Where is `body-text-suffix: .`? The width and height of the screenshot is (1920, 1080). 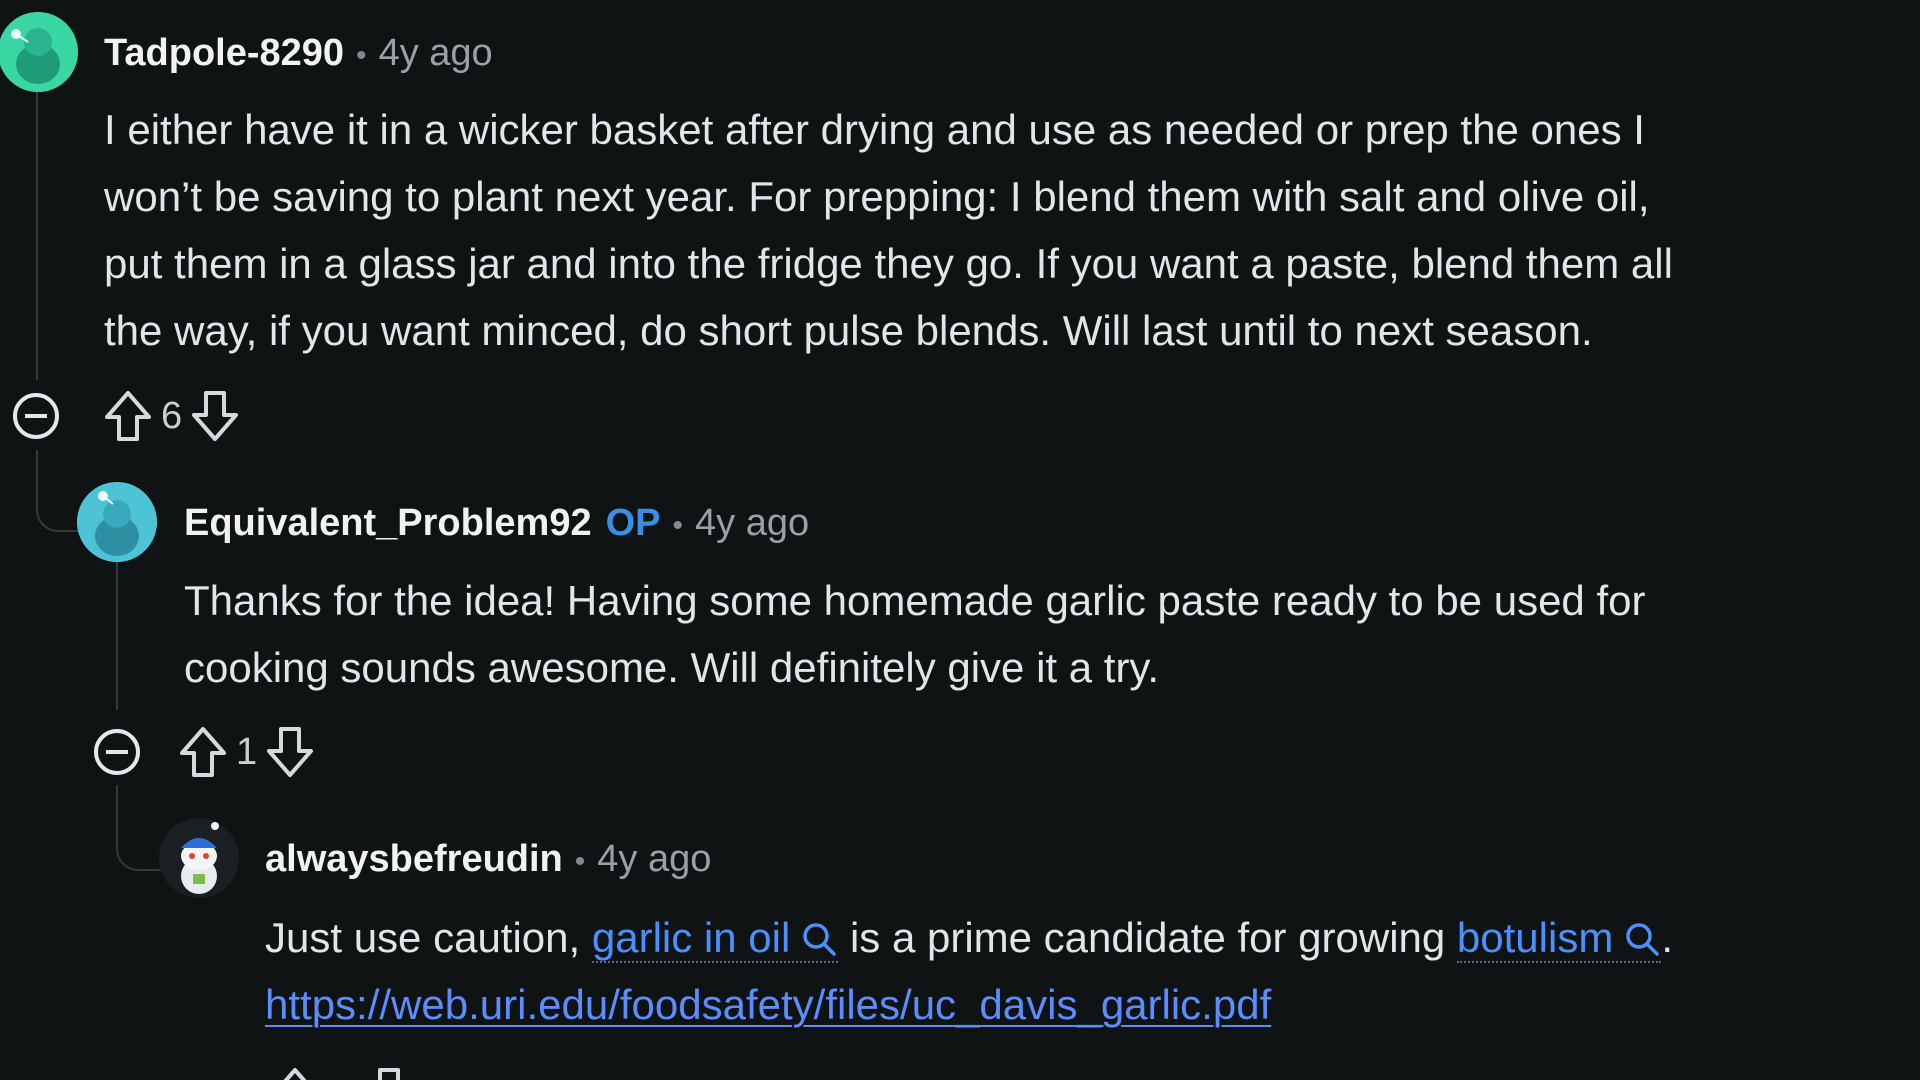
body-text-suffix: . is located at coordinates (1667, 937).